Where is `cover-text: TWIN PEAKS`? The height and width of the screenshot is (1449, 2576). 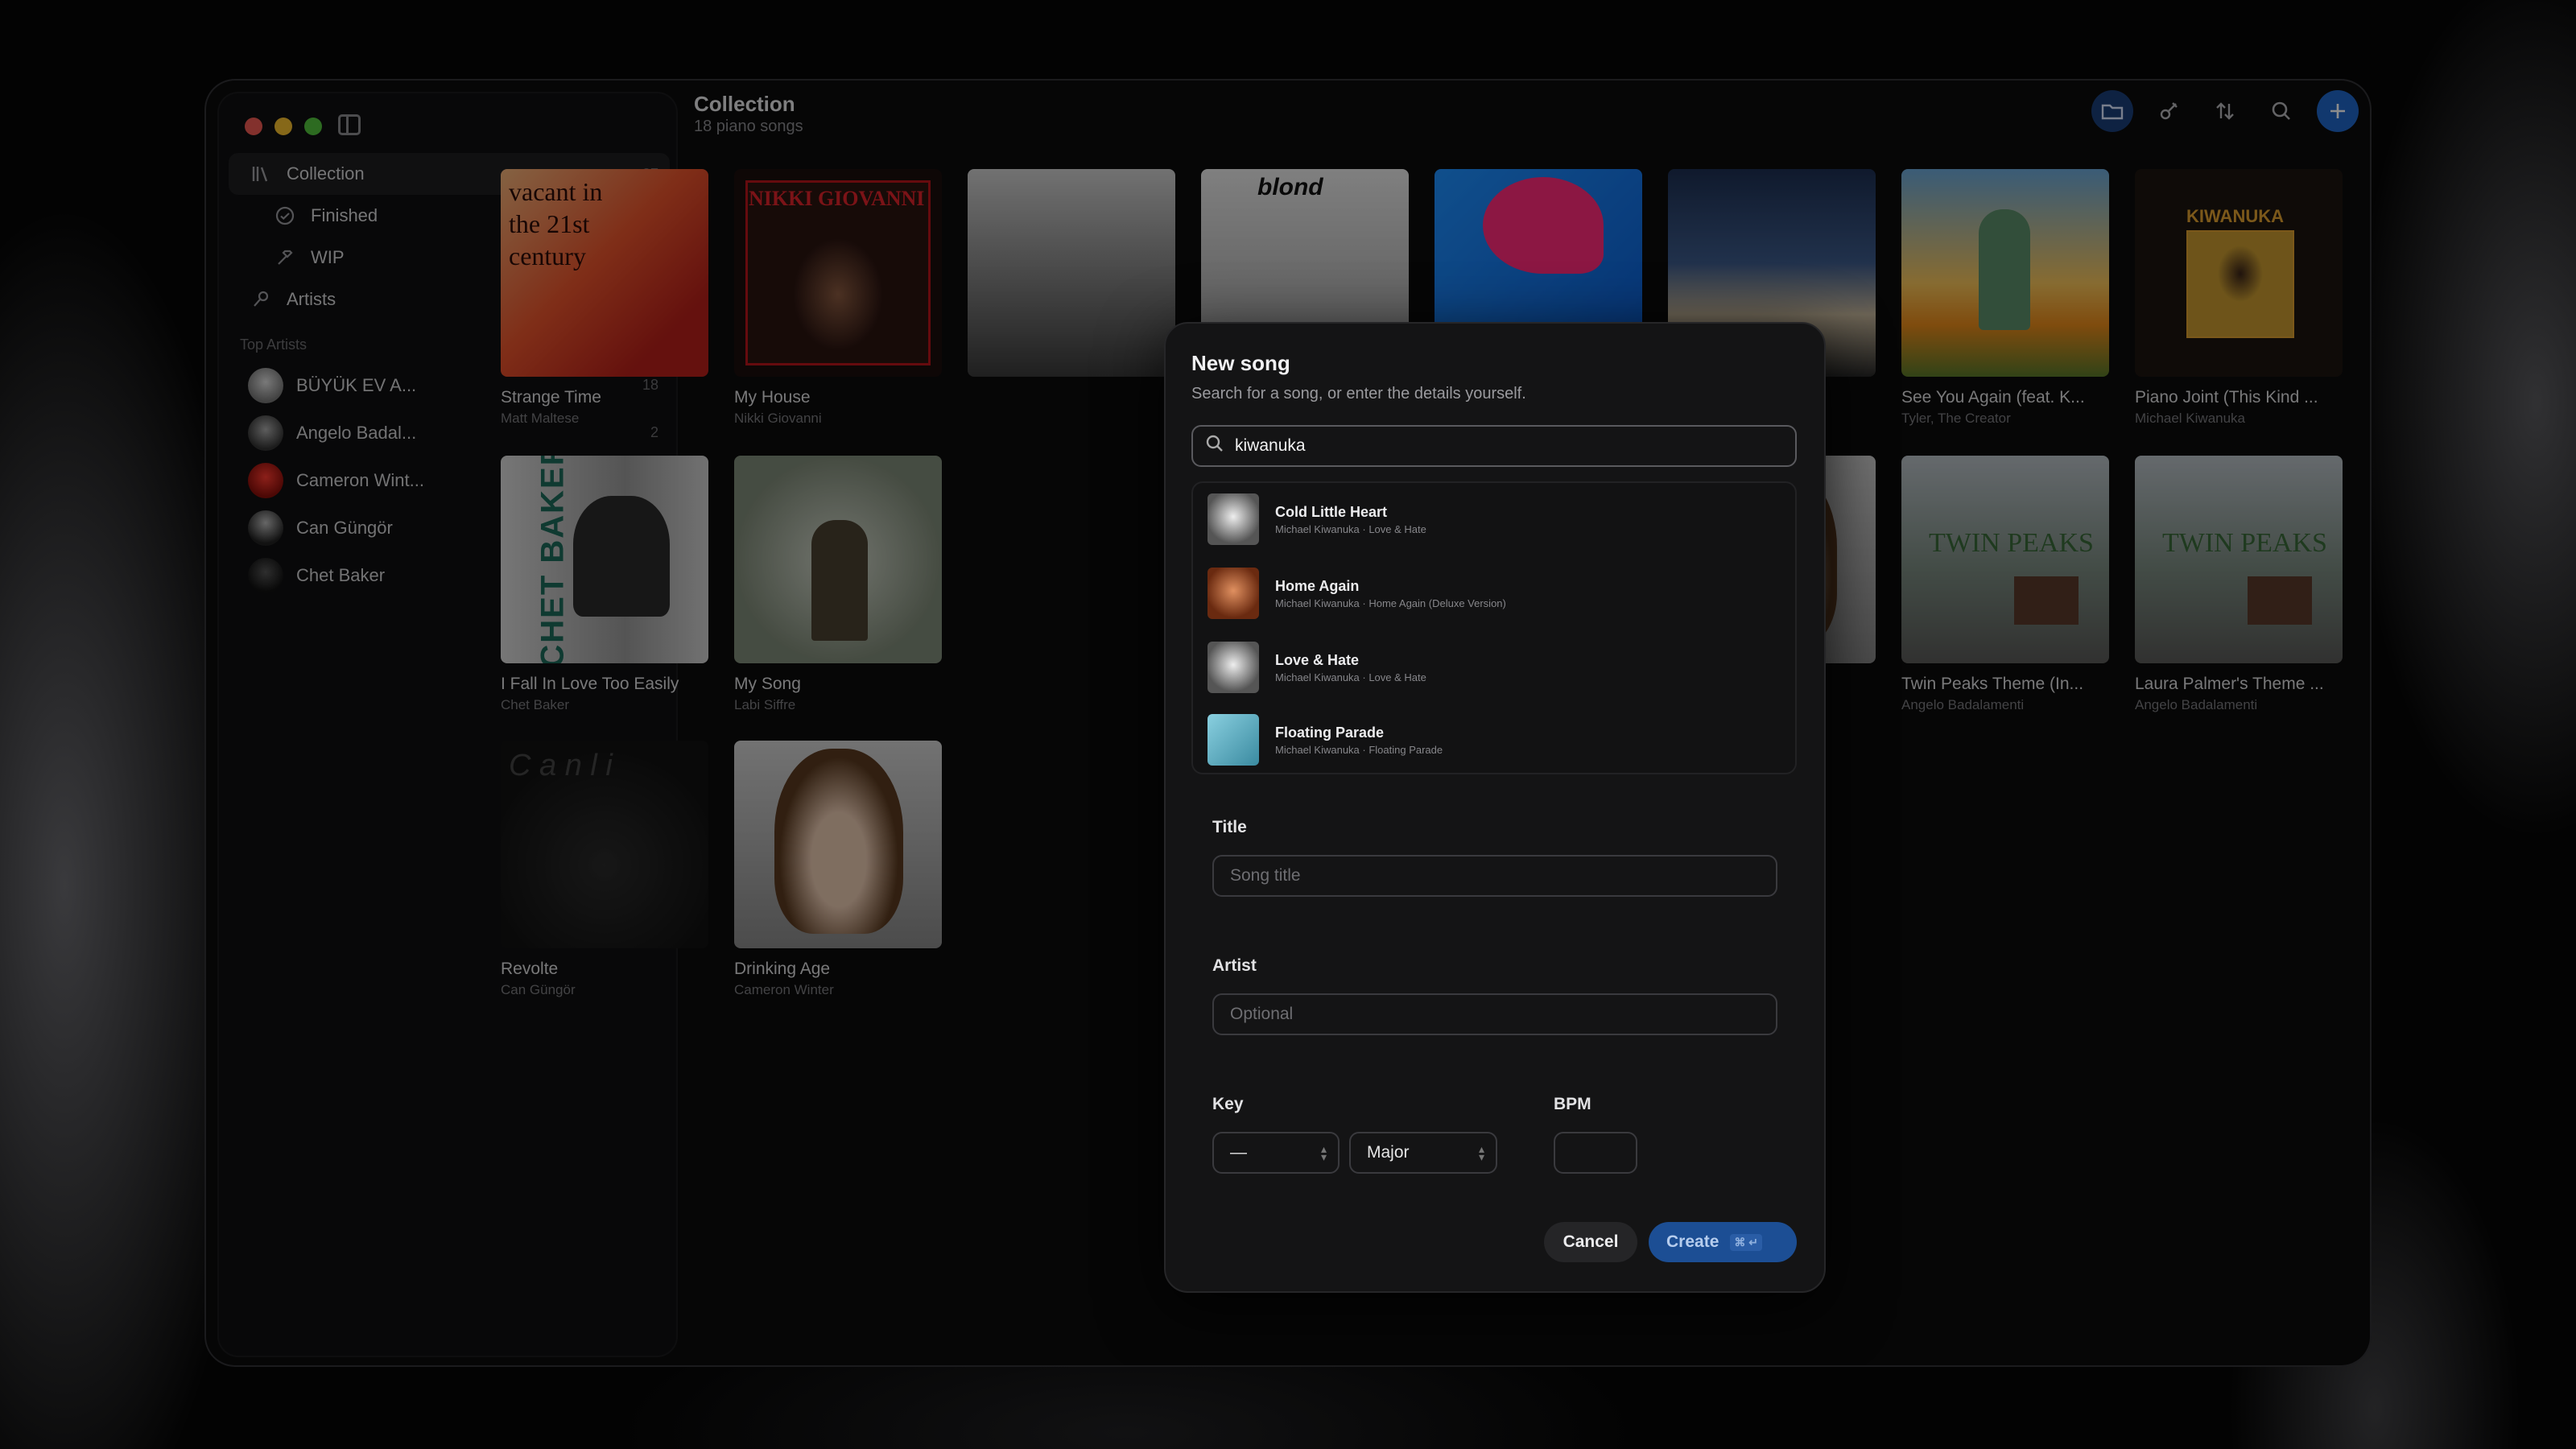
cover-text: TWIN PEAKS is located at coordinates (2244, 543).